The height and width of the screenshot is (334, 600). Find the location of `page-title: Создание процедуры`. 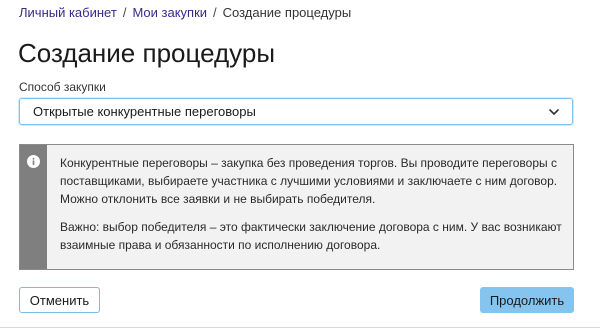

page-title: Создание процедуры is located at coordinates (147, 53).